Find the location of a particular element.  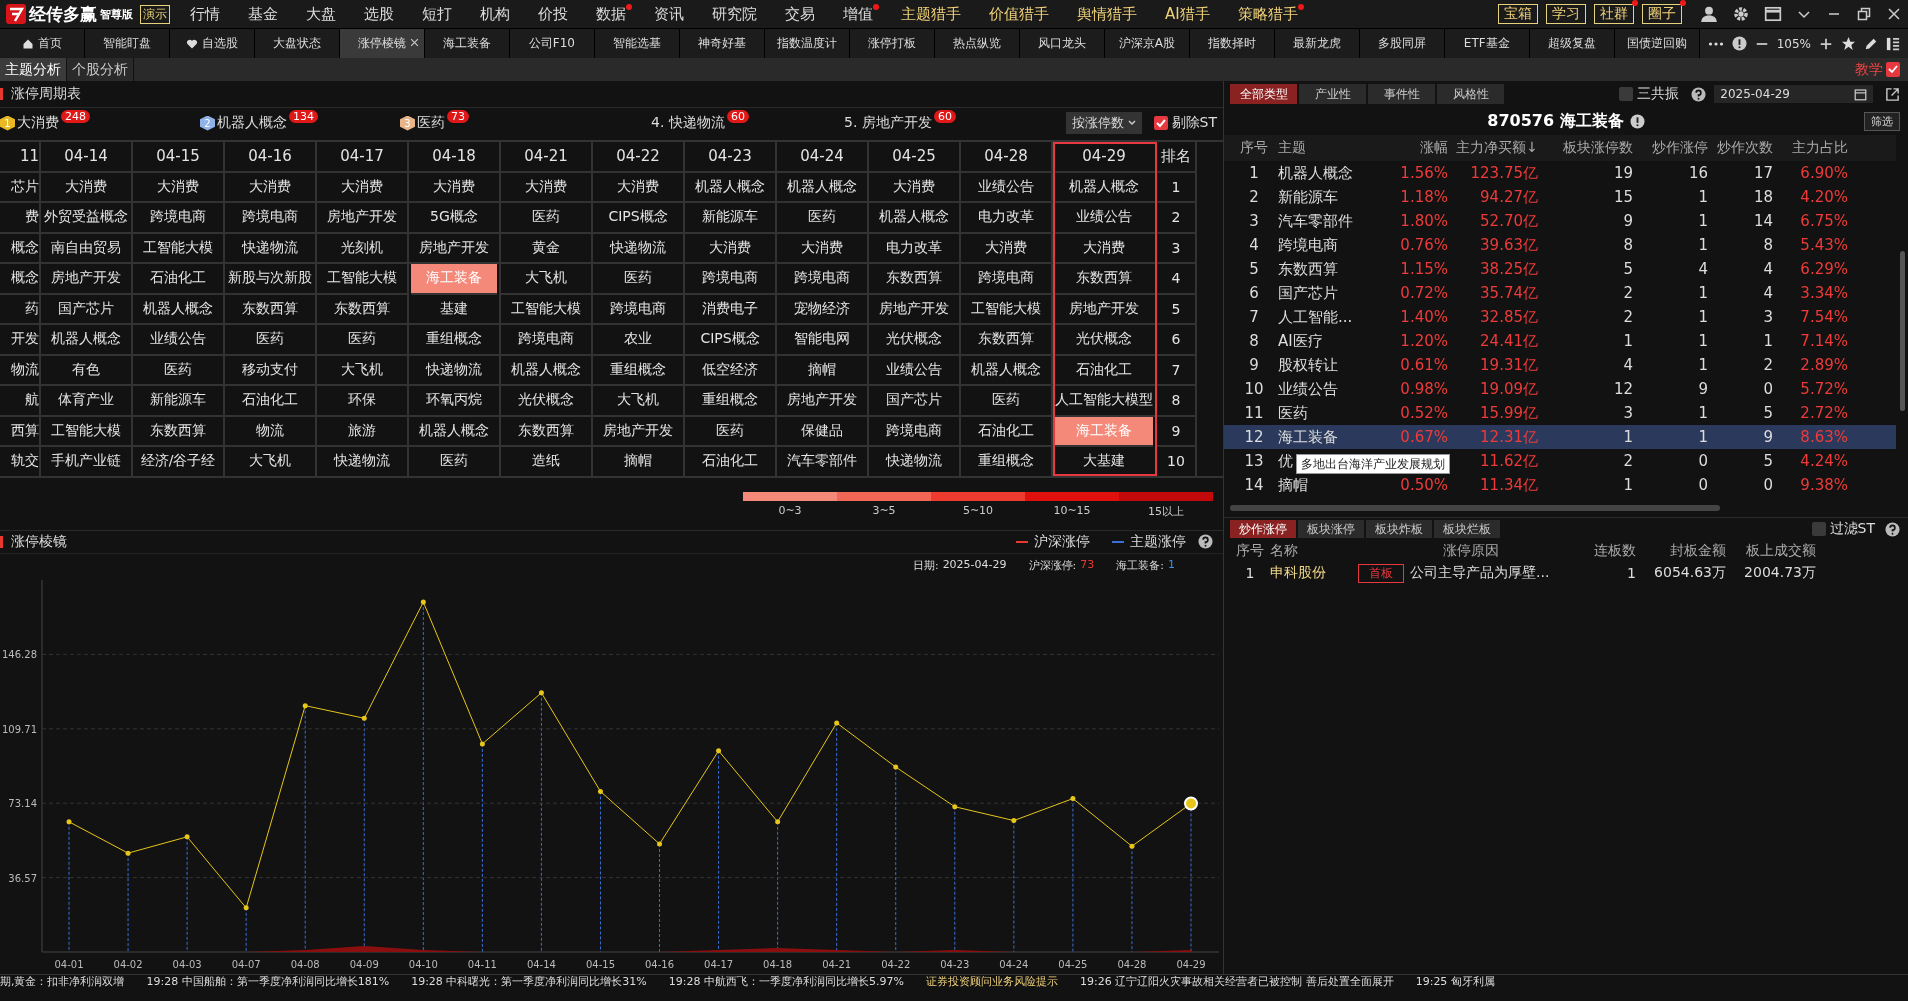

date-header: 04-24 is located at coordinates (822, 157).